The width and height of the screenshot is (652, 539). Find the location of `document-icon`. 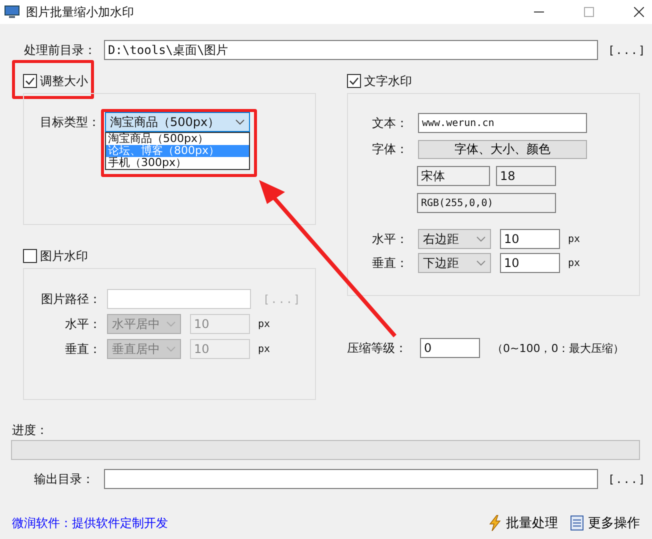

document-icon is located at coordinates (577, 523).